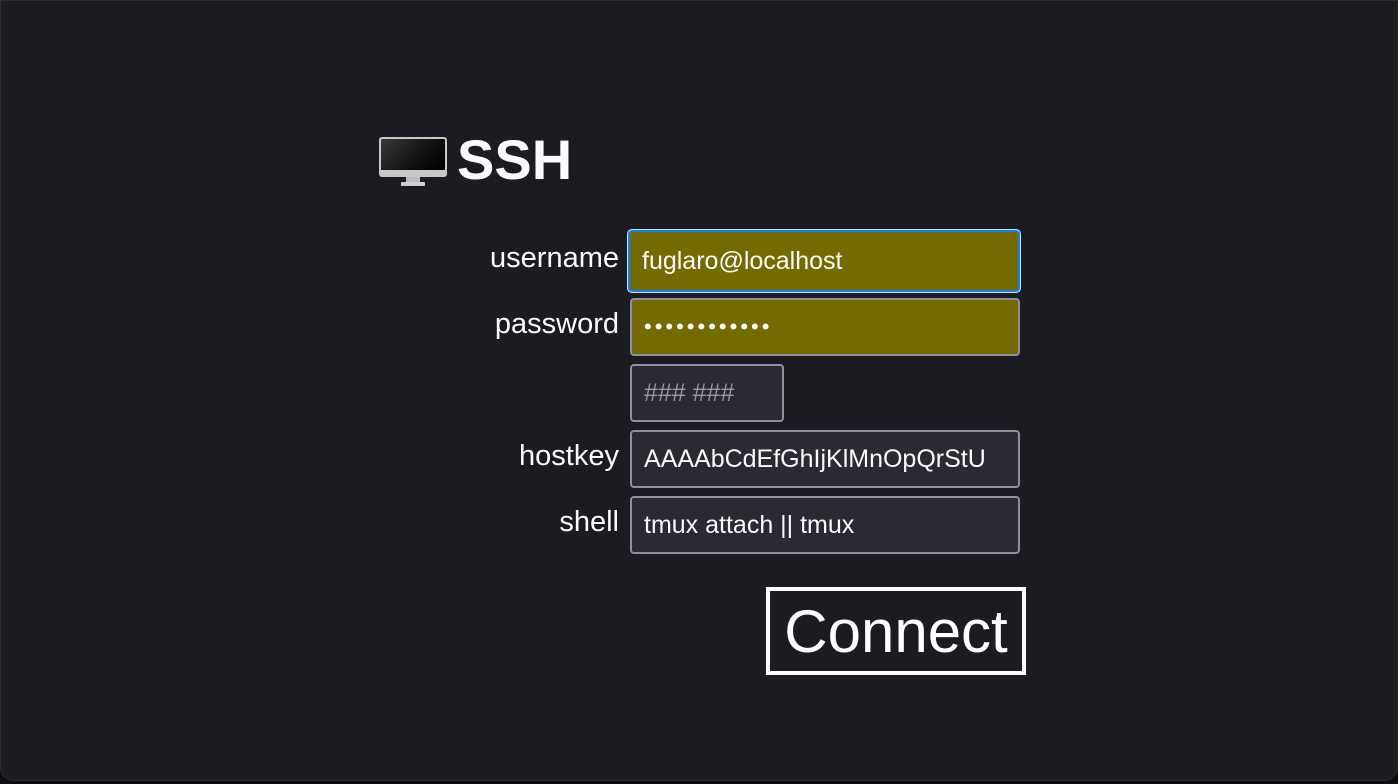  Describe the element at coordinates (825, 327) in the screenshot. I see `password-input: ••••••••••••` at that location.